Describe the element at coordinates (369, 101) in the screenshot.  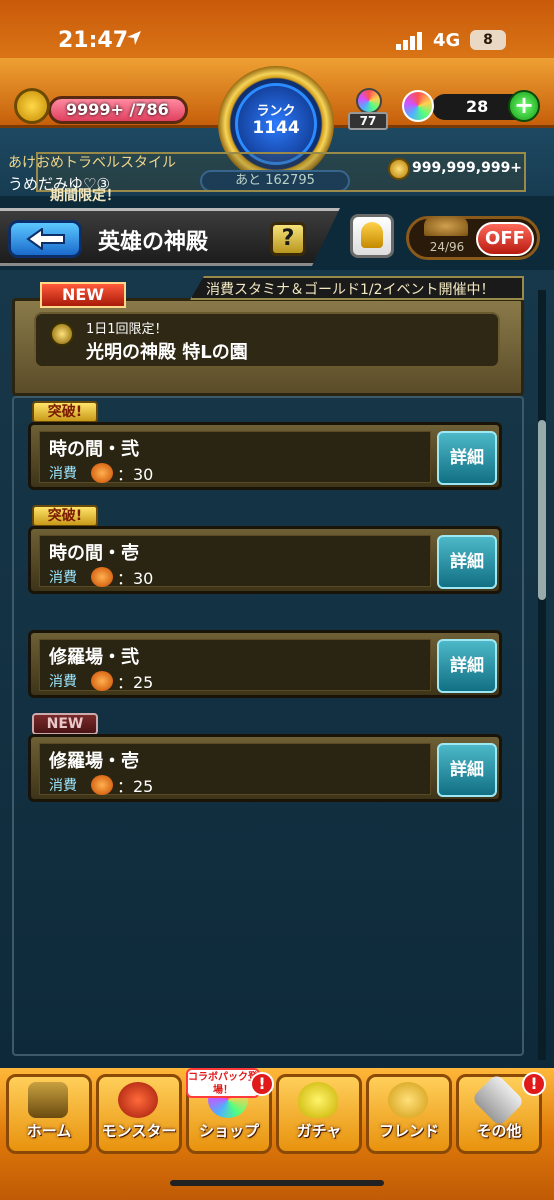
I see `orb-gem-icon` at that location.